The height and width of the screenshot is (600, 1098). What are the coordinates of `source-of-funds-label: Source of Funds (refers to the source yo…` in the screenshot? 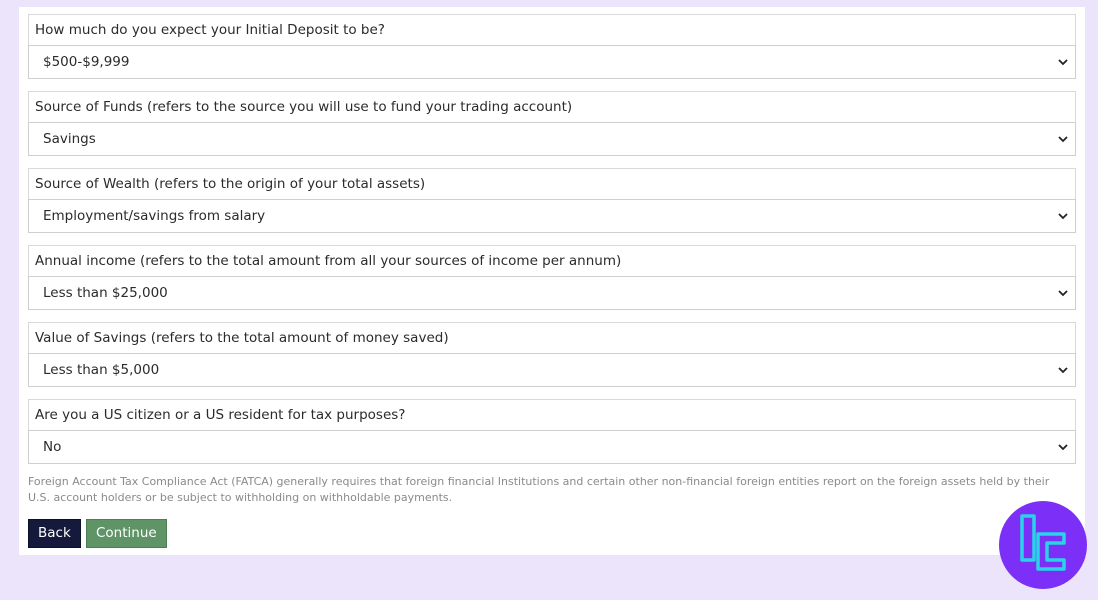 It's located at (552, 106).